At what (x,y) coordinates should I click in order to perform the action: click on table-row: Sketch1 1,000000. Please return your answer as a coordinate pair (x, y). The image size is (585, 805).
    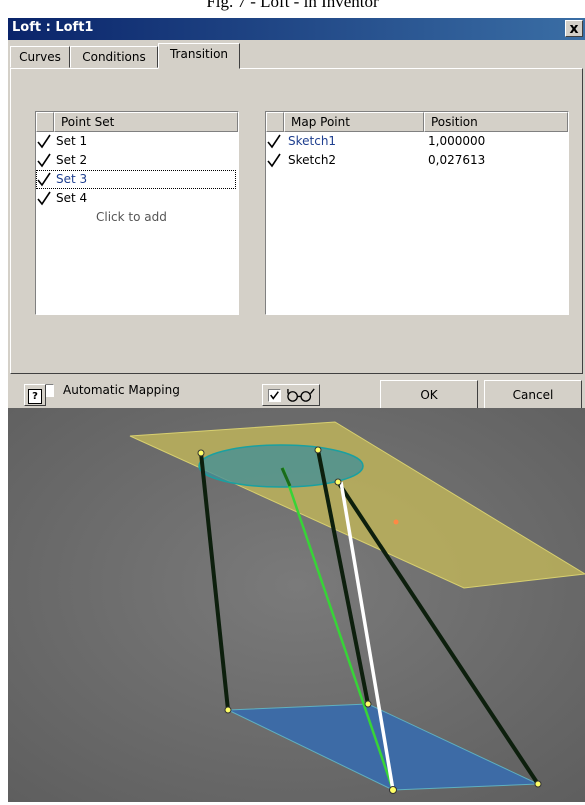
    Looking at the image, I should click on (416, 141).